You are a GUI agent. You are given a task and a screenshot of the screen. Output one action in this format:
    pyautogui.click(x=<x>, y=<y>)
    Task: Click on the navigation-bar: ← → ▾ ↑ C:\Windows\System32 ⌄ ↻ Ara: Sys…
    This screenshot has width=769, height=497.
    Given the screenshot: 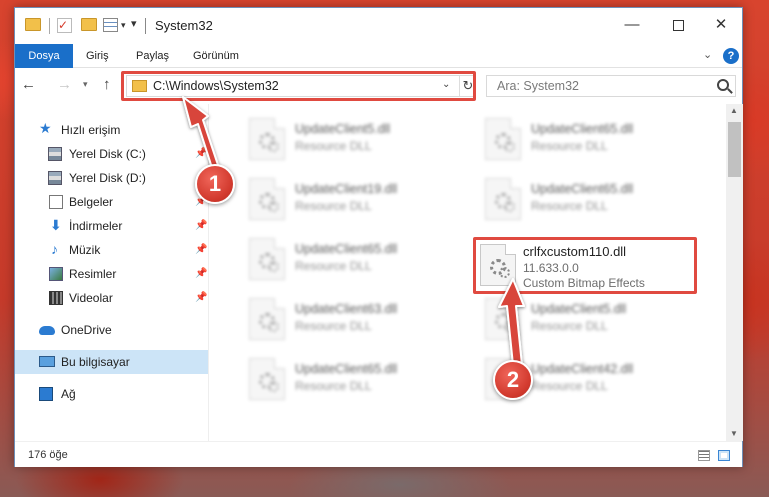 What is the action you would take?
    pyautogui.click(x=378, y=86)
    